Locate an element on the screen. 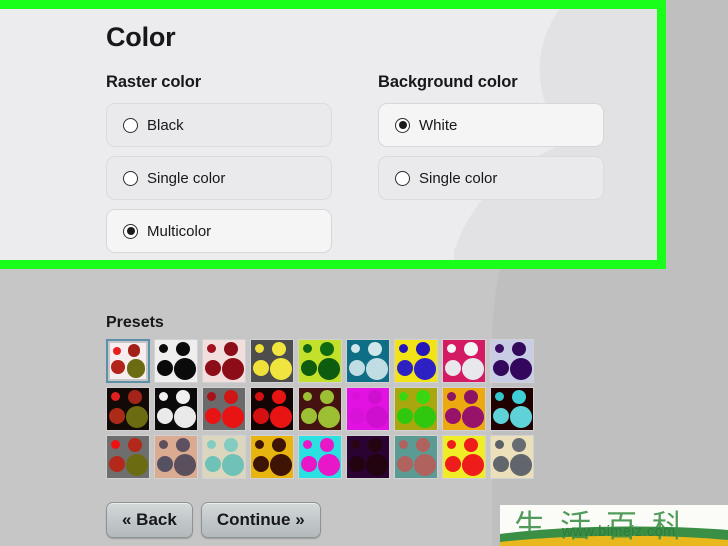  back-button: « Back is located at coordinates (149, 520).